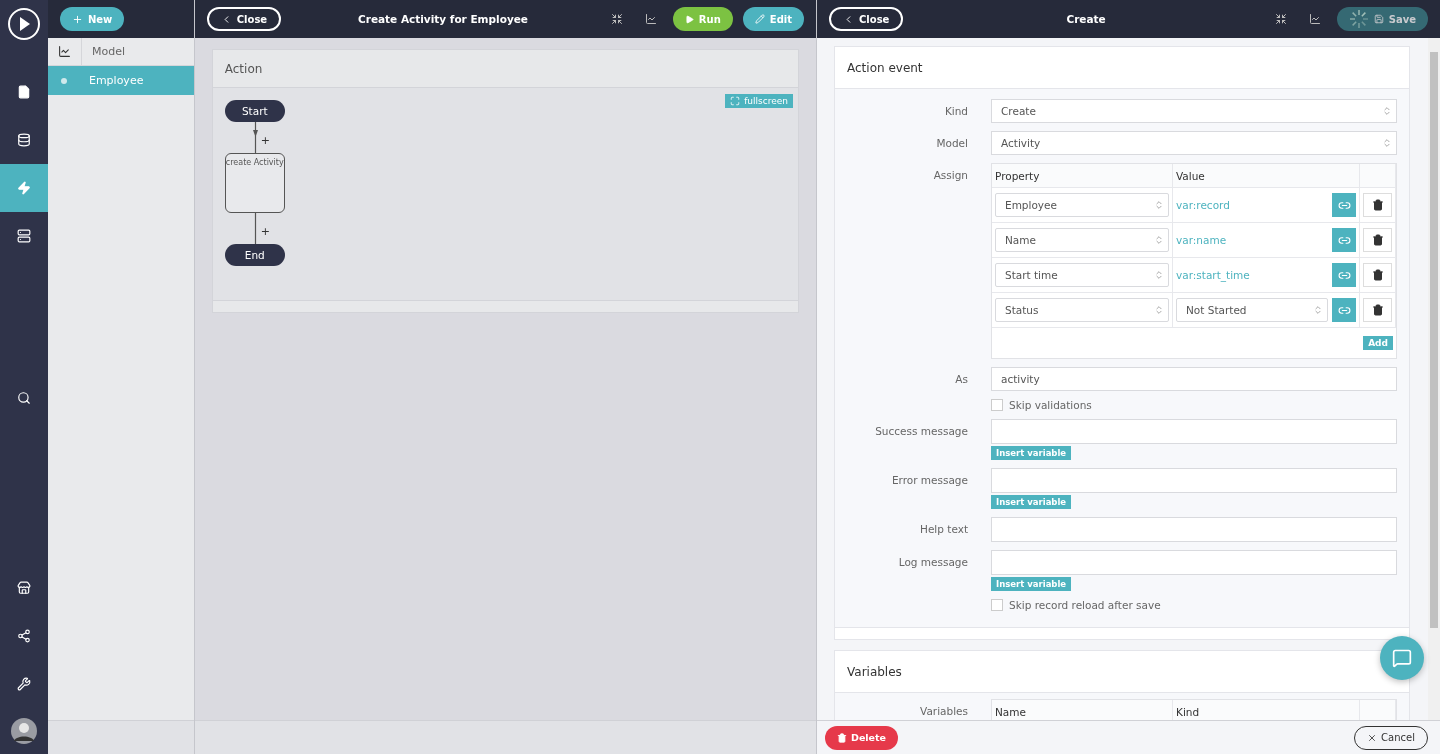 The width and height of the screenshot is (1440, 754). What do you see at coordinates (1082, 310) in the screenshot?
I see `select-field: Status` at bounding box center [1082, 310].